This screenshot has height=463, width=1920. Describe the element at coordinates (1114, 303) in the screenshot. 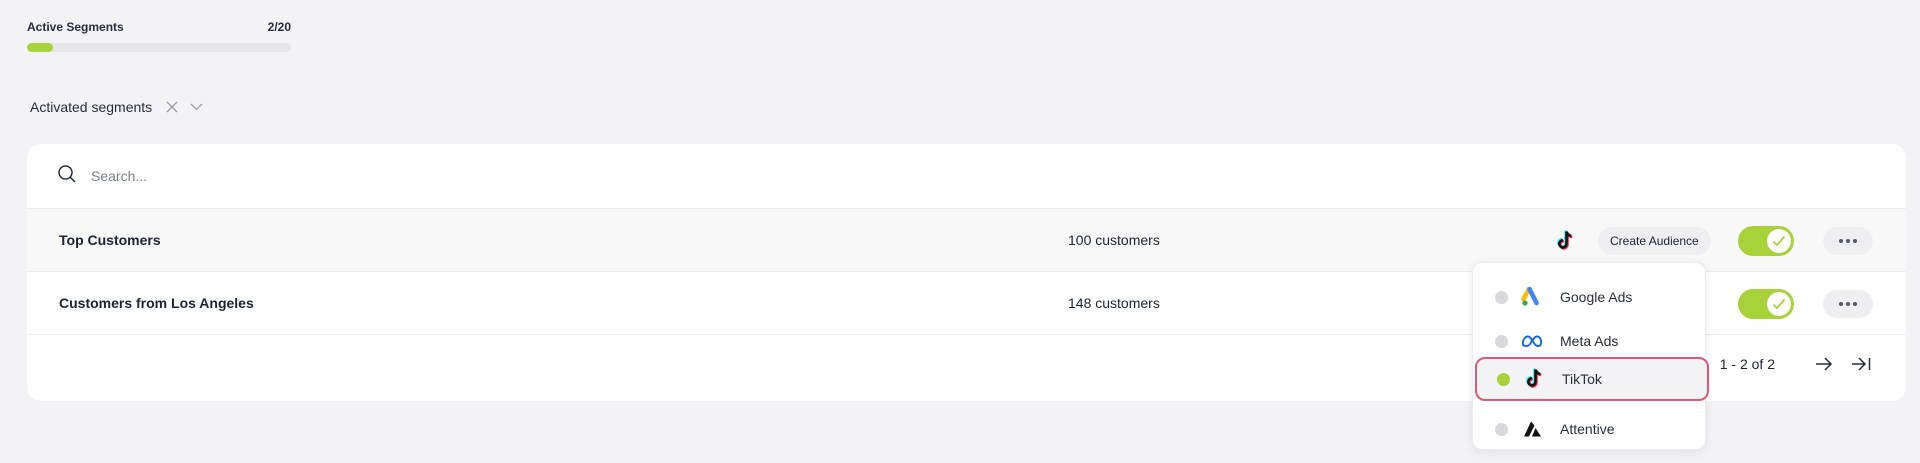

I see `segment-customer-count: 148 customers` at that location.